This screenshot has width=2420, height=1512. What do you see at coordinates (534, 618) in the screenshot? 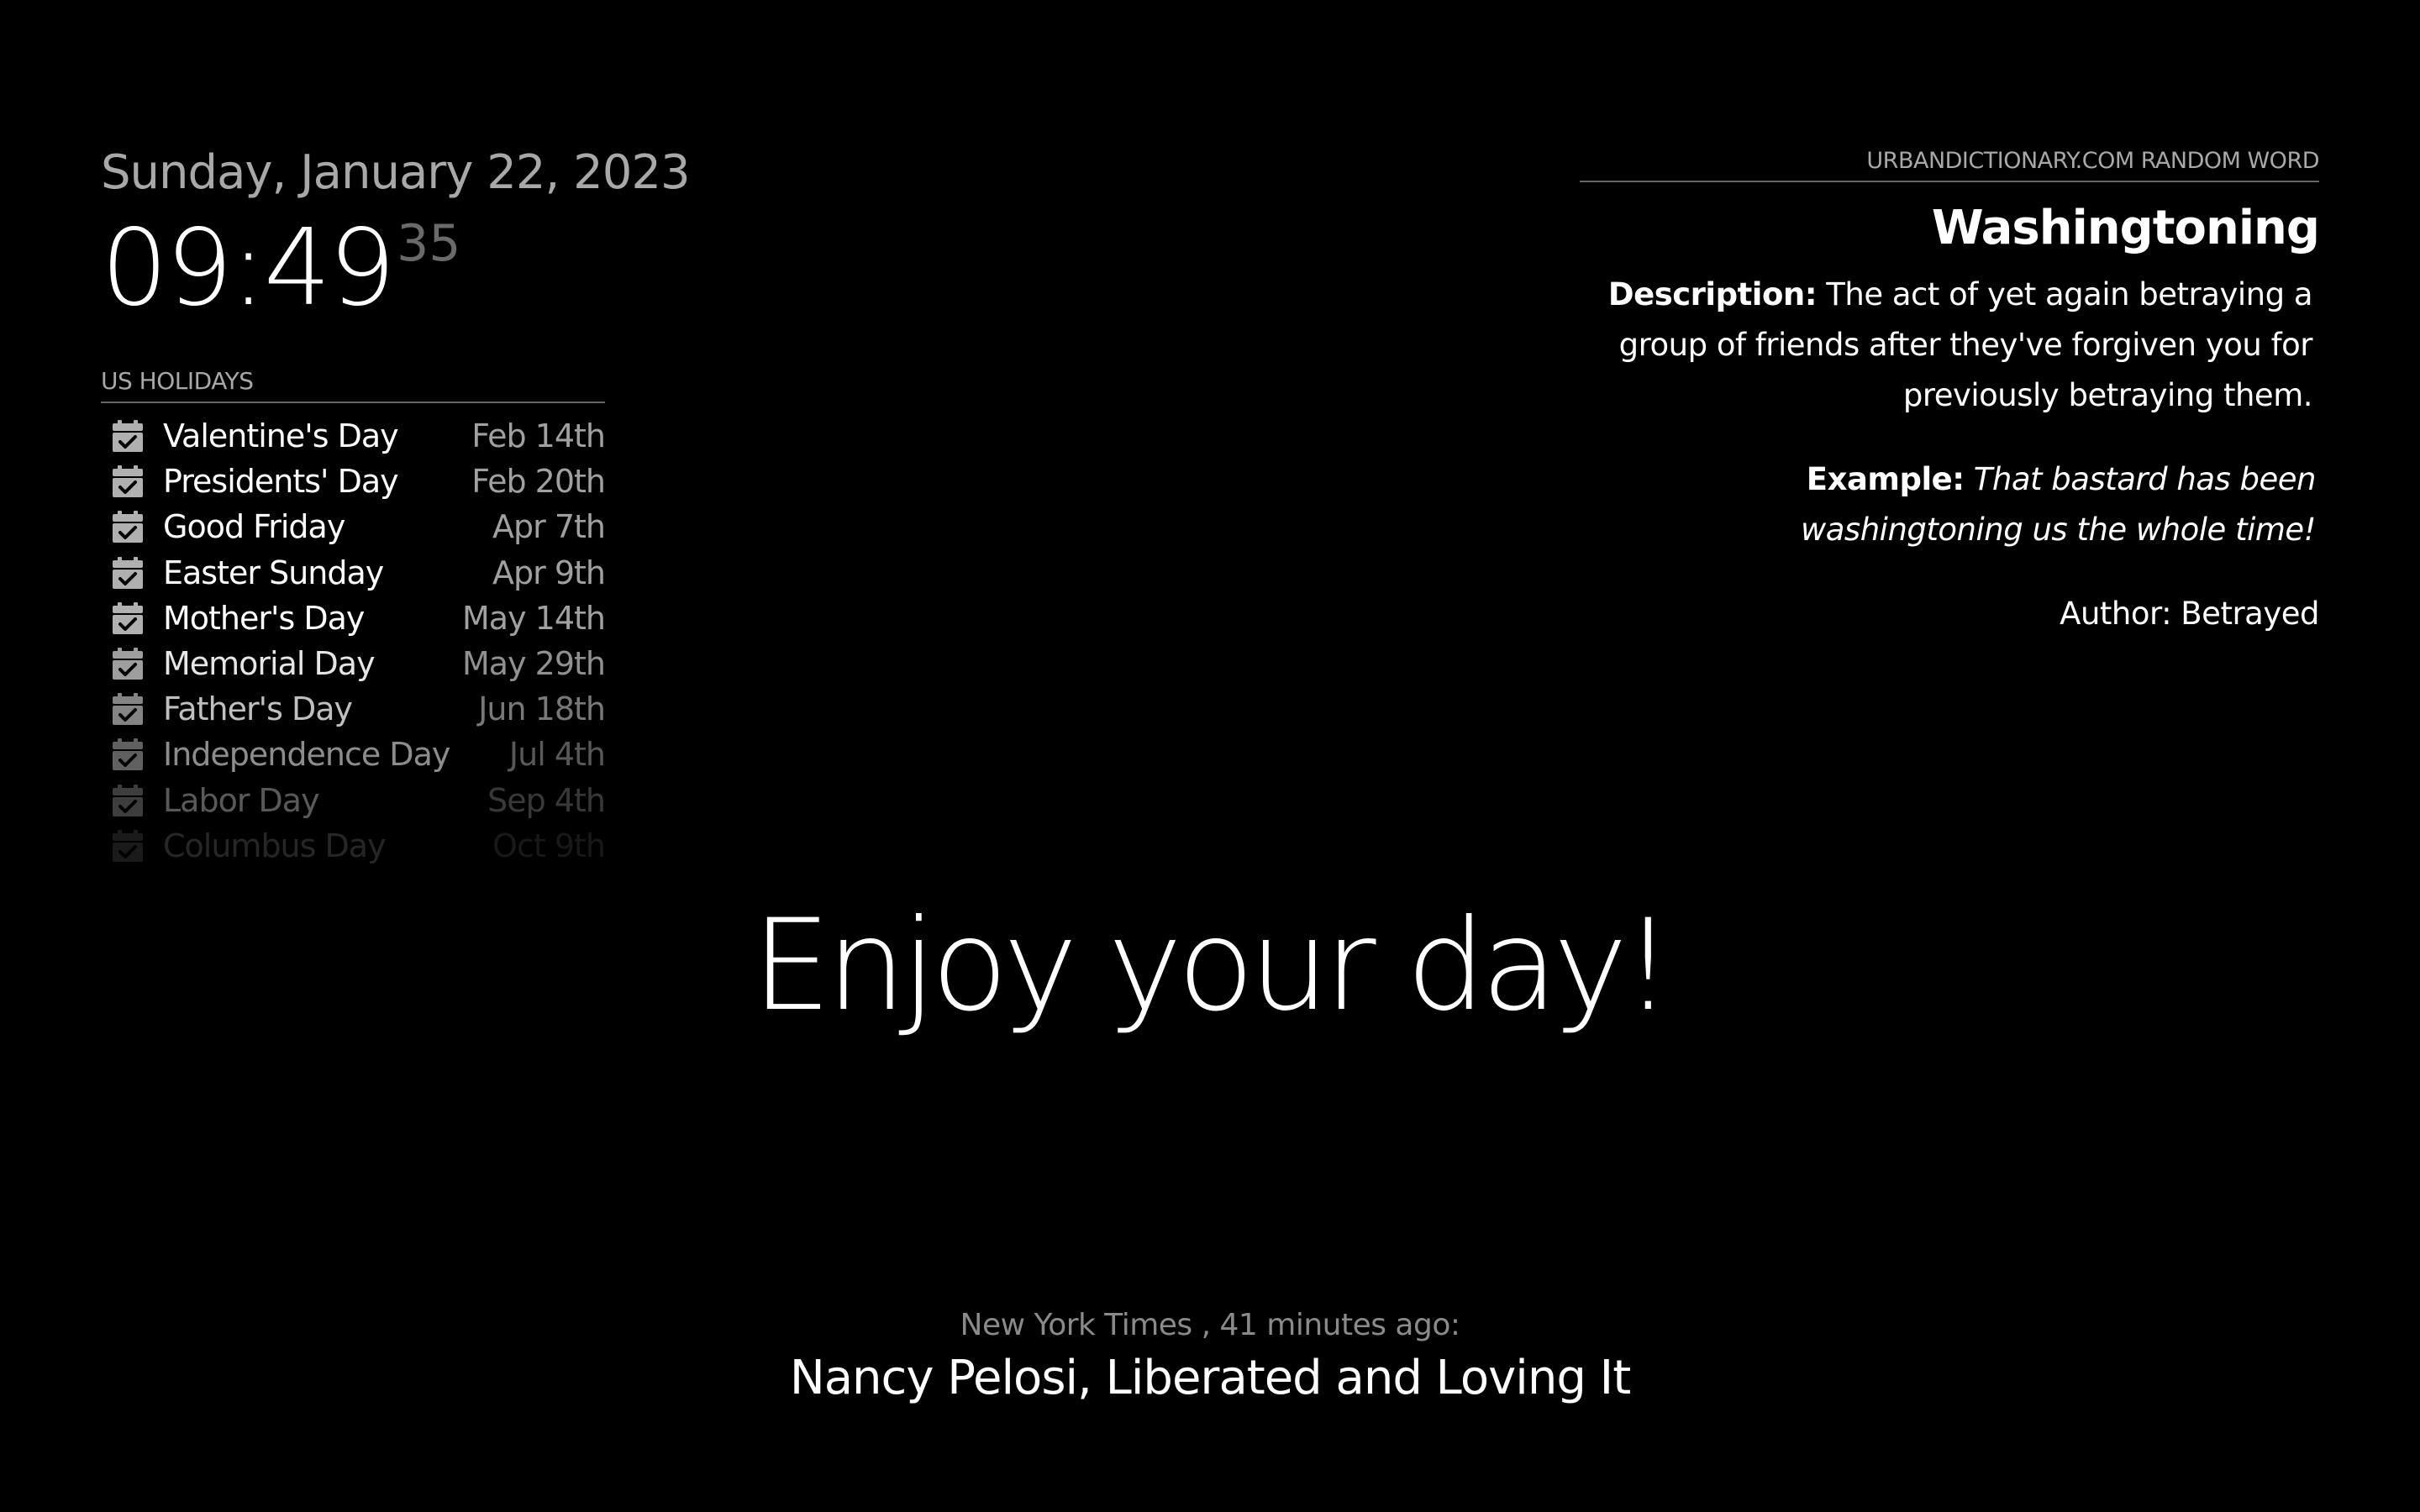
I see `holiday-date: May 14th` at bounding box center [534, 618].